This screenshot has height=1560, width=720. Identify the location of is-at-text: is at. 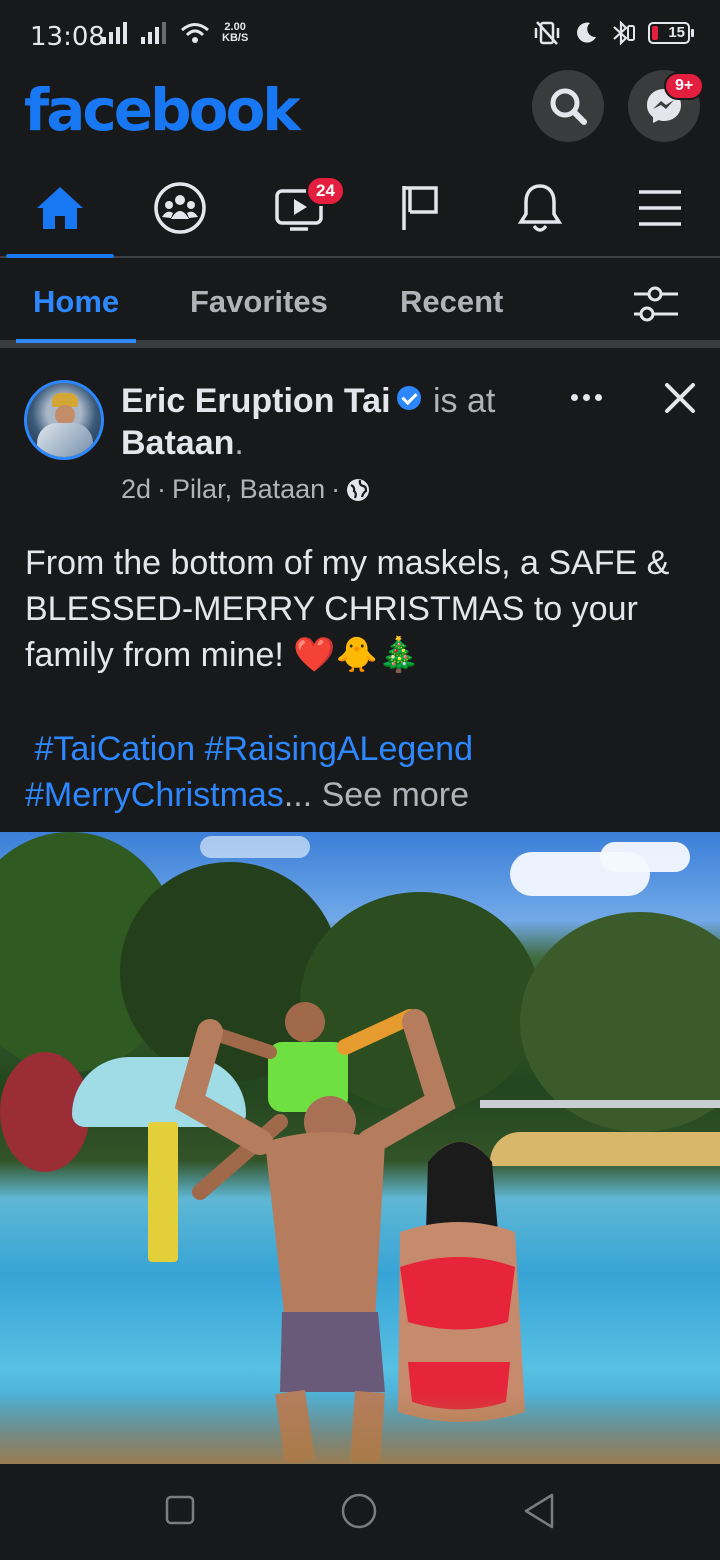
(464, 401).